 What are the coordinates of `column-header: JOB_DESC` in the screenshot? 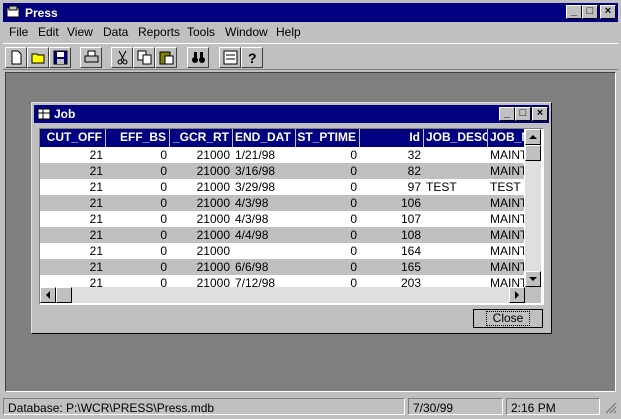 It's located at (456, 138).